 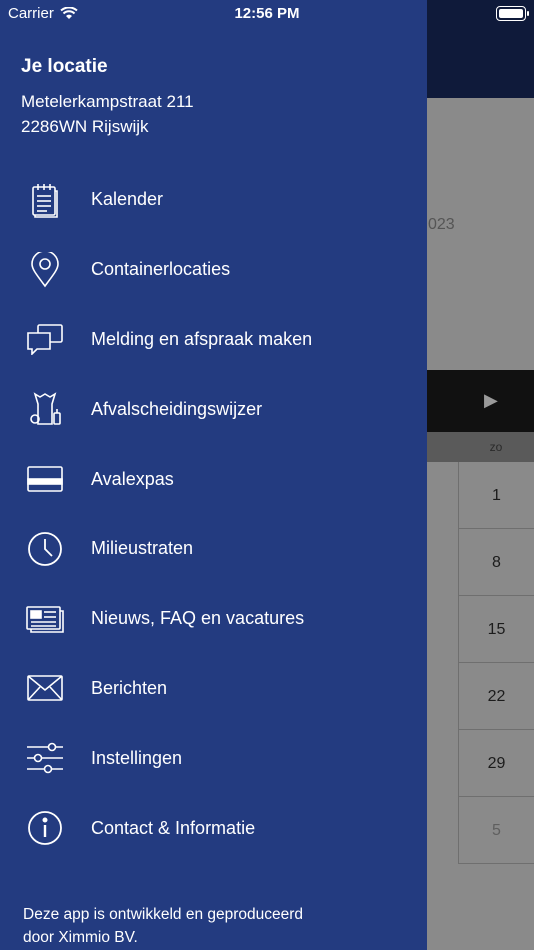 What do you see at coordinates (80, 937) in the screenshot?
I see `footer-line: door Ximmio BV.` at bounding box center [80, 937].